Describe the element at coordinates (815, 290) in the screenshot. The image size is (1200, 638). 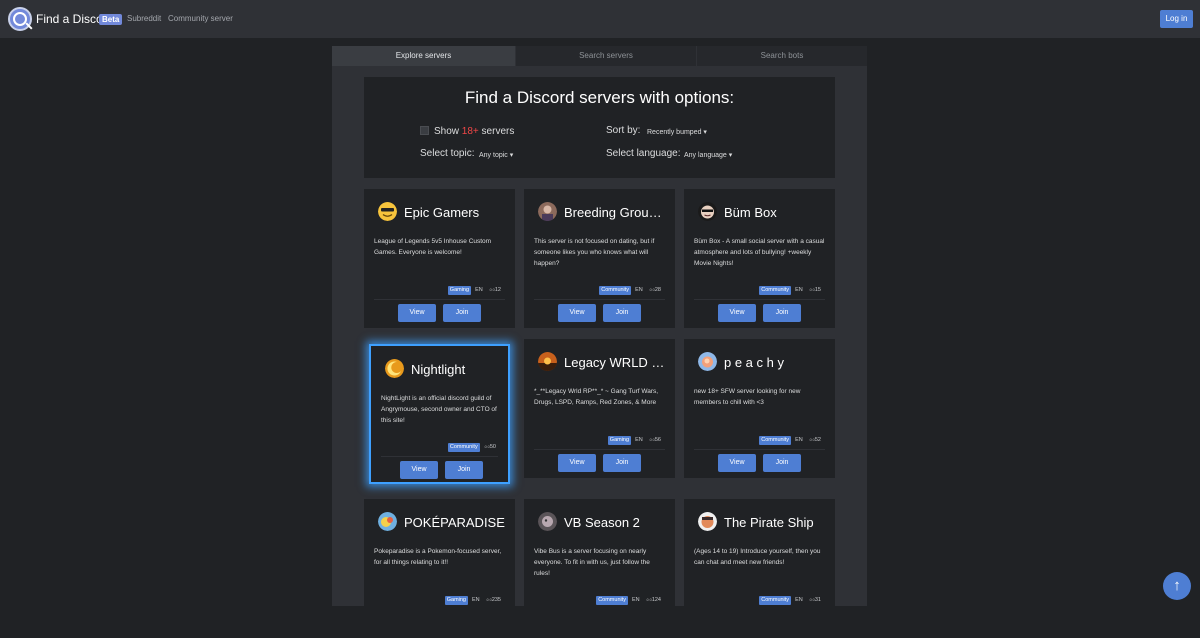
I see `member-count: 15` at that location.